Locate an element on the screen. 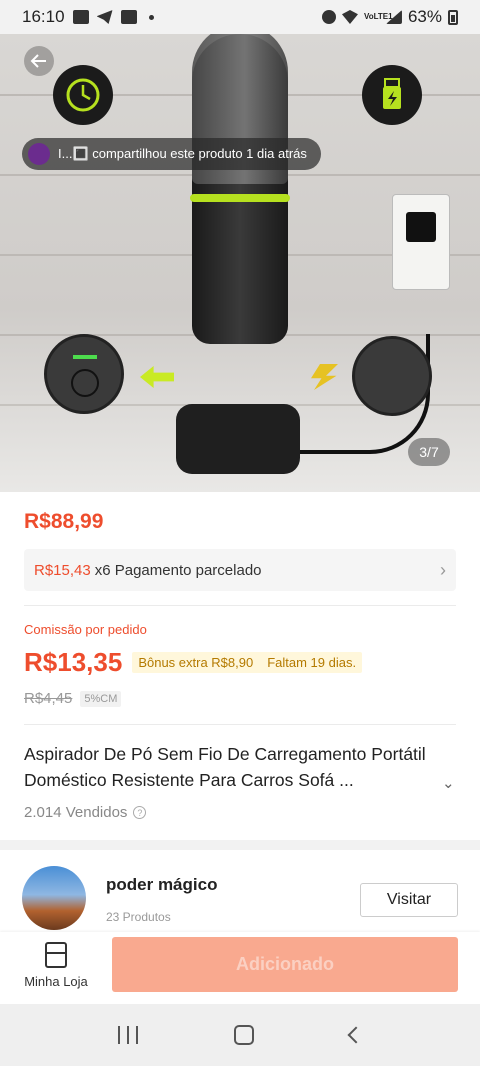 The image size is (480, 1066). old-commission-row: R$4,45 5%CM is located at coordinates (73, 698).